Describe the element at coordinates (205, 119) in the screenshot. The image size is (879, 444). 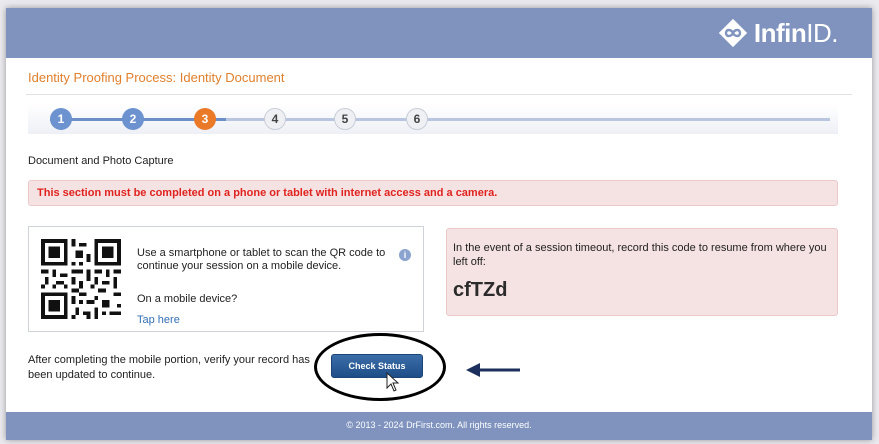
I see `step-3: 3` at that location.